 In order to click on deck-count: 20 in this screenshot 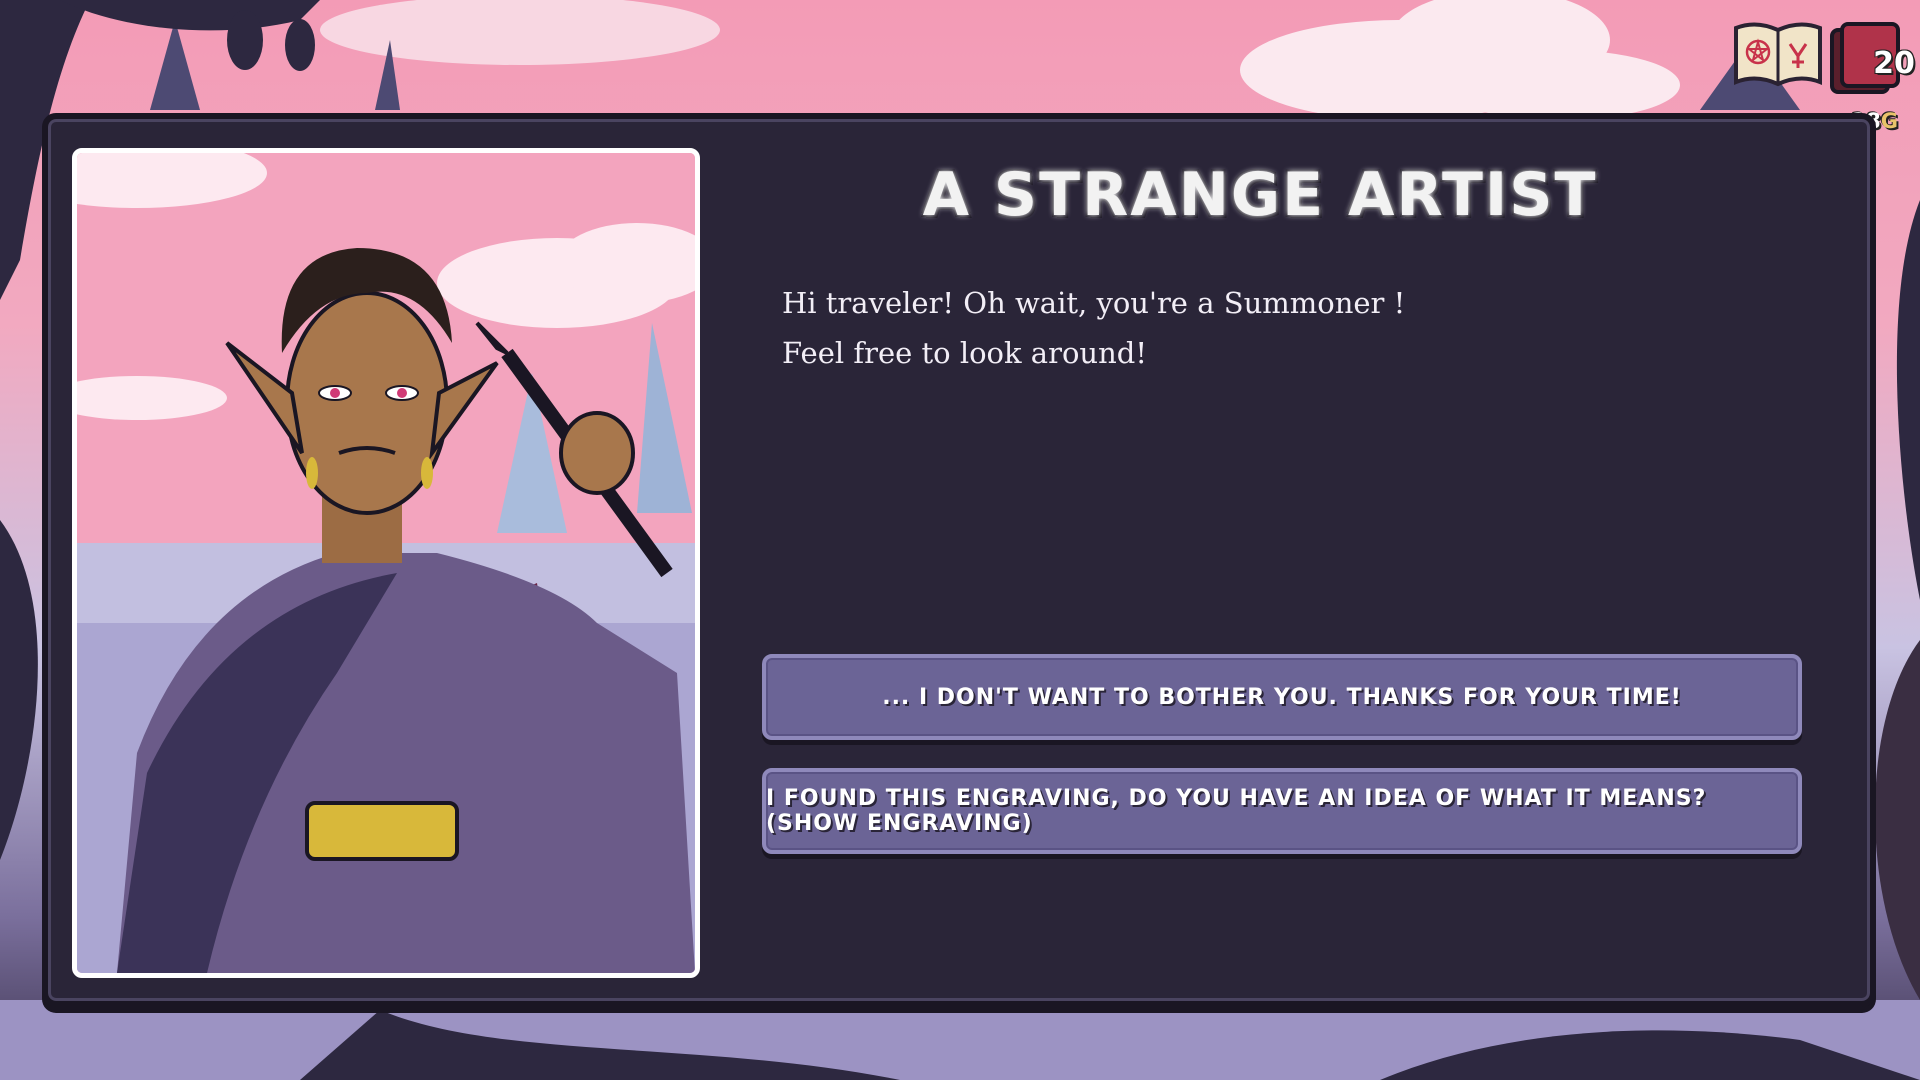, I will do `click(1894, 63)`.